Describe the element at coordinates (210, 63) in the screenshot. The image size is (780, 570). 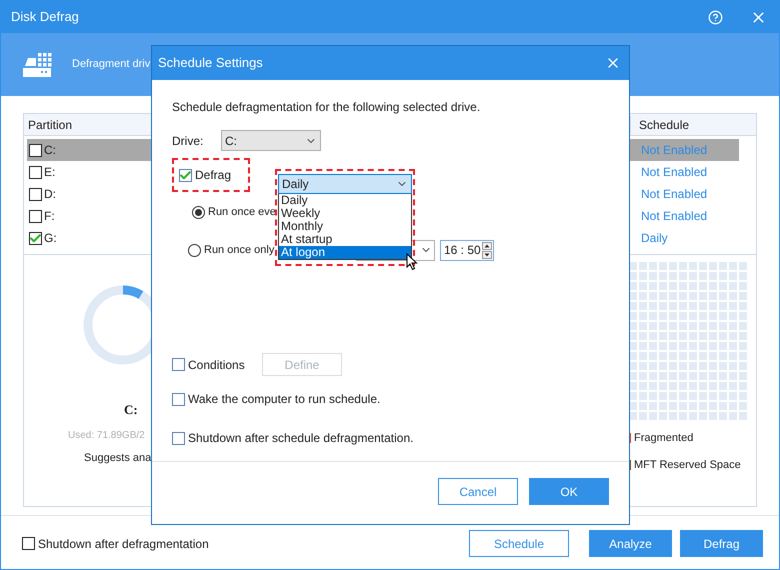
I see `dialog-title: Schedule Settings` at that location.